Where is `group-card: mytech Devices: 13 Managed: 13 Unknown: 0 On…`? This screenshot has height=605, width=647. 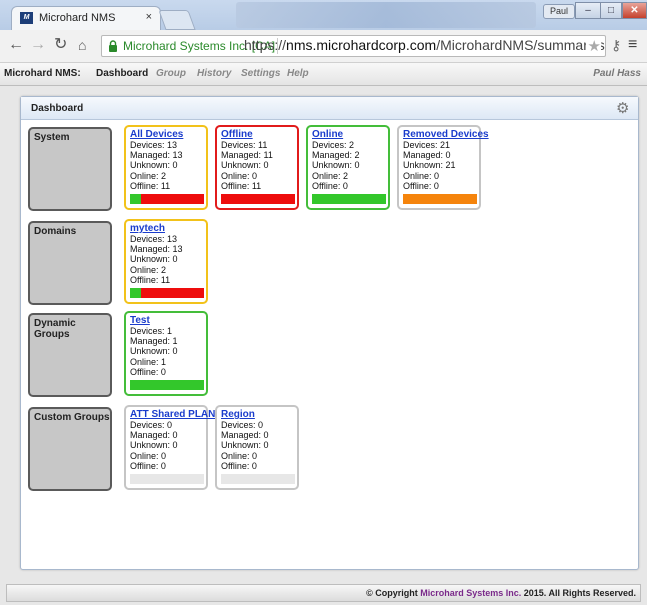
group-card: mytech Devices: 13 Managed: 13 Unknown: 0 On… is located at coordinates (166, 261).